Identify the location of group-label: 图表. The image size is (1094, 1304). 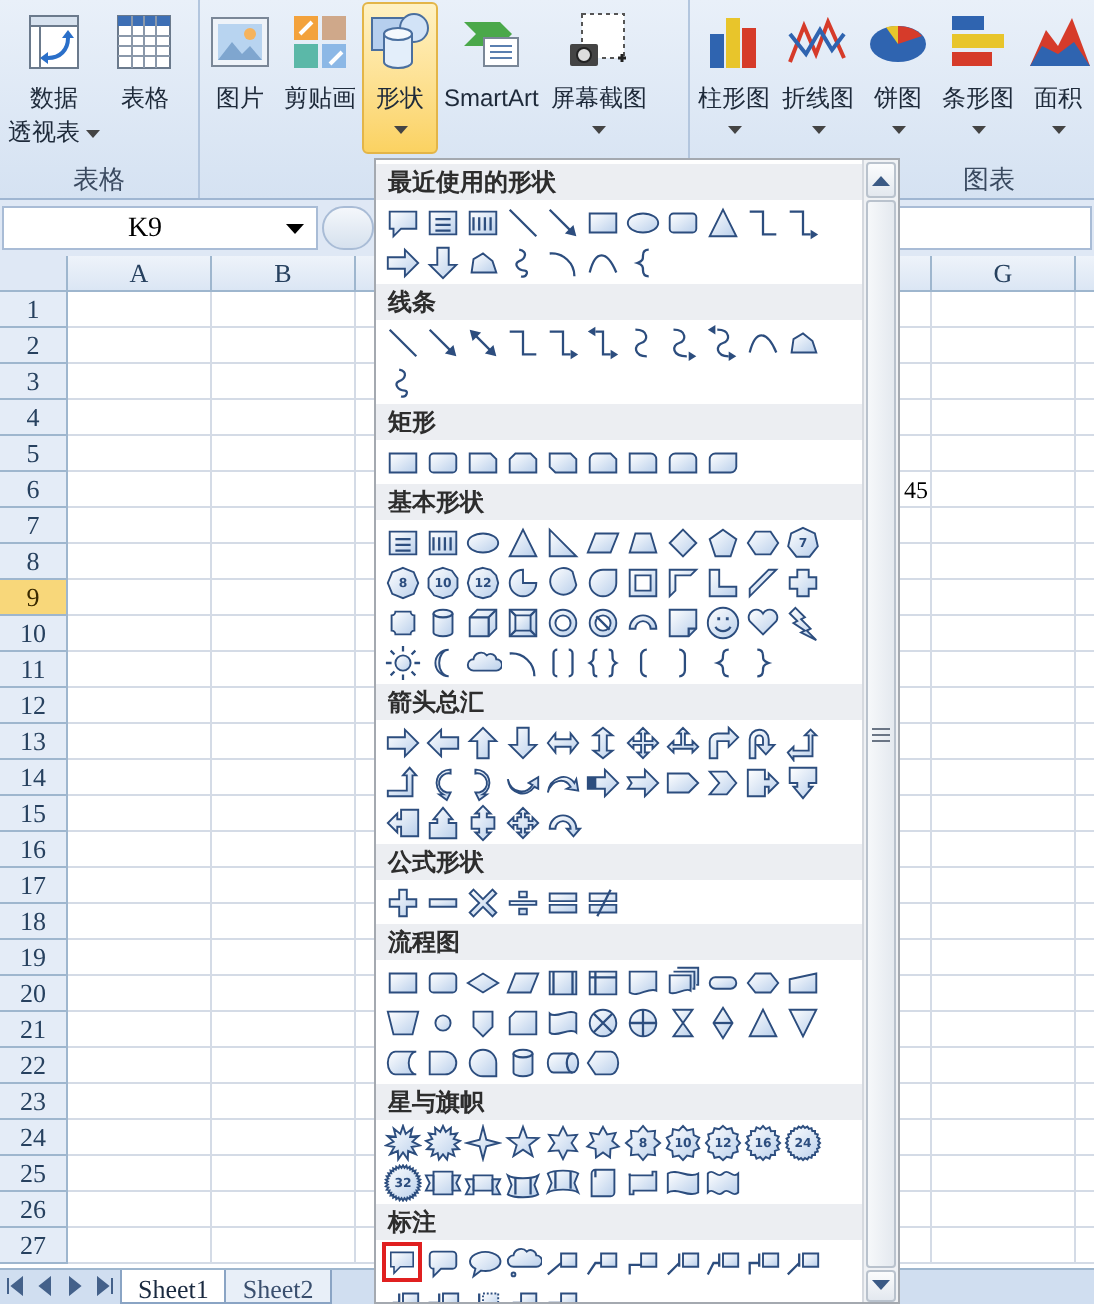
(989, 179).